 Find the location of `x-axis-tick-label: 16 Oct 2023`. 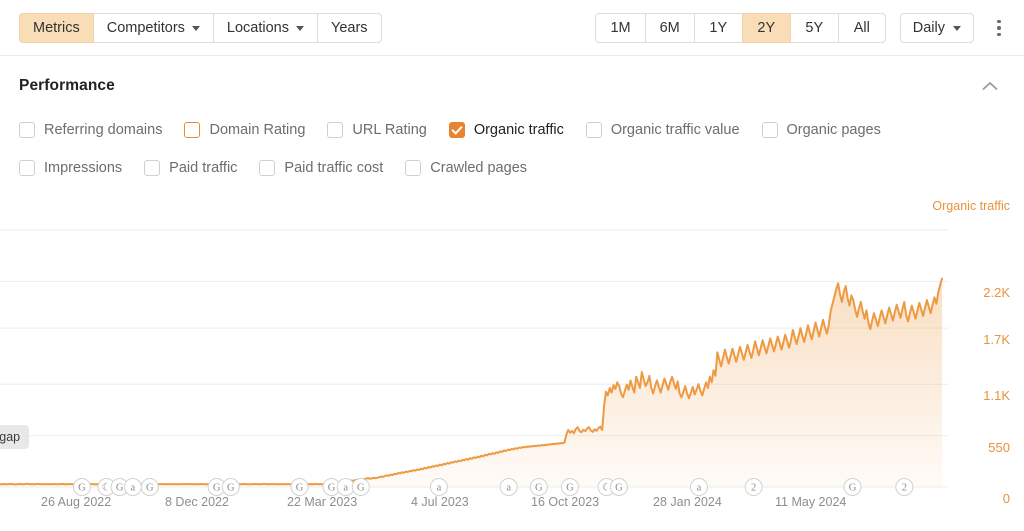

x-axis-tick-label: 16 Oct 2023 is located at coordinates (565, 502).